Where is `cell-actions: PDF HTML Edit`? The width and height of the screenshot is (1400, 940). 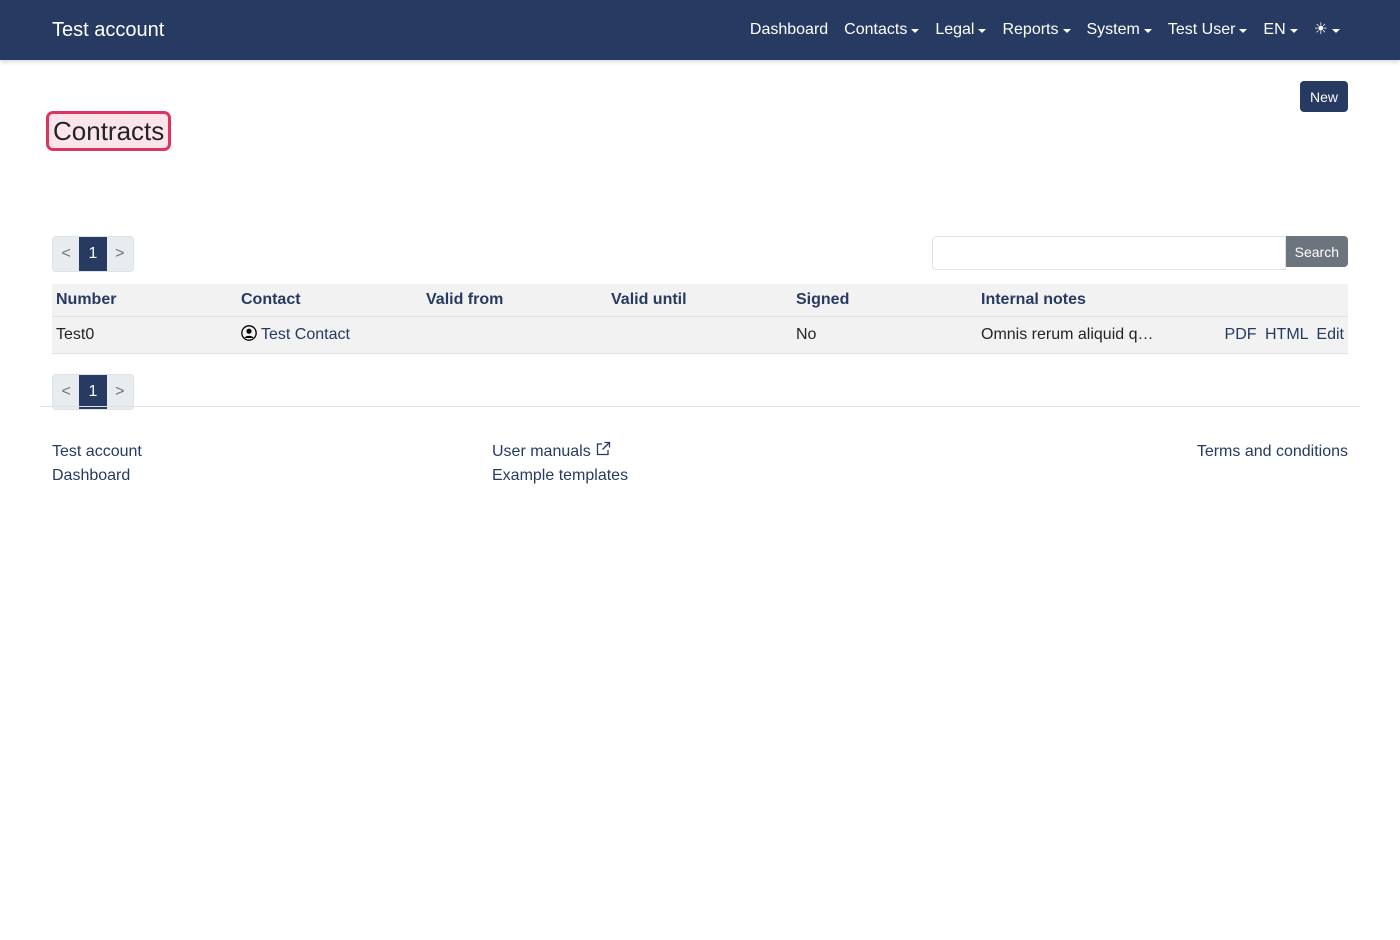
cell-actions: PDF HTML Edit is located at coordinates (1255, 334).